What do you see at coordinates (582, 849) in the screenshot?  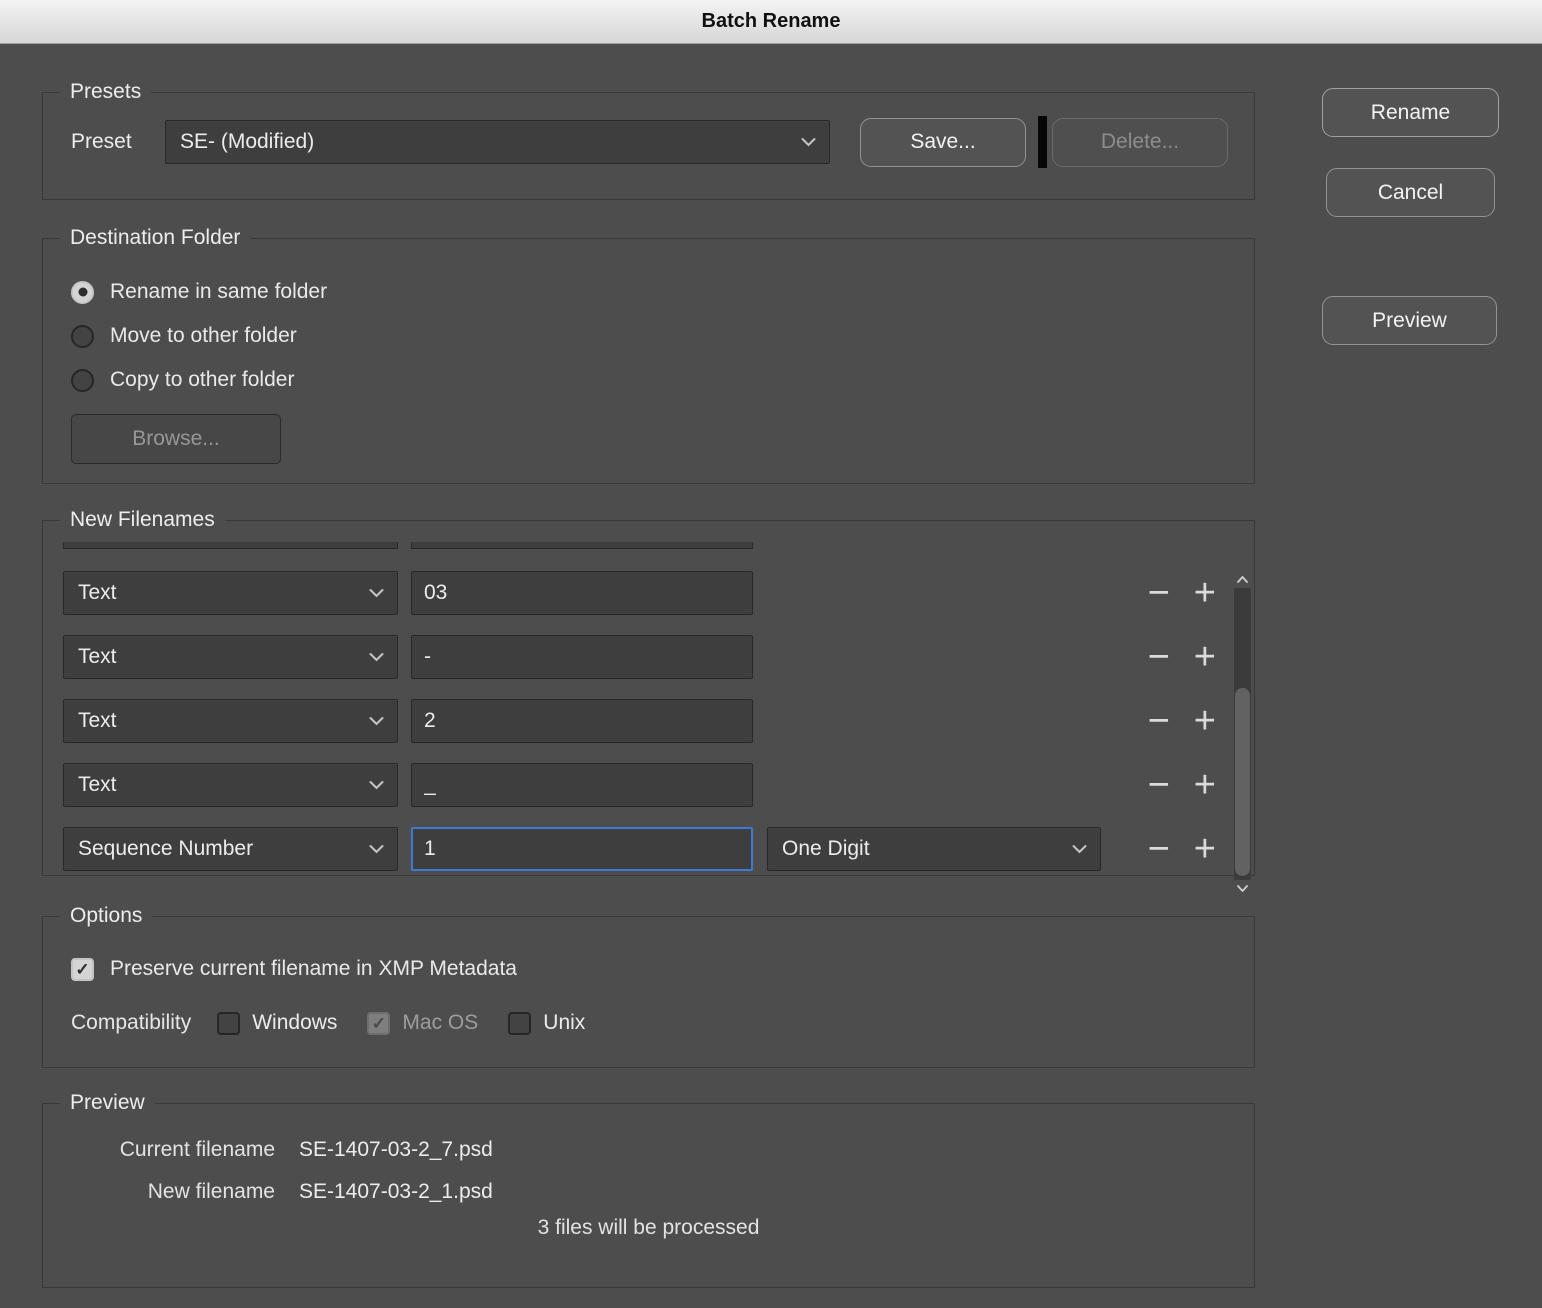 I see `sequence-start-input` at bounding box center [582, 849].